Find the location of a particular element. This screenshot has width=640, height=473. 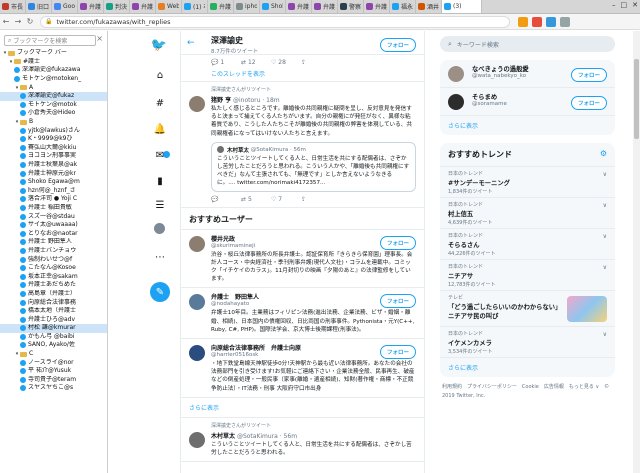

bookmark-item: 村松 謙@kmurar is located at coordinates (53, 328).